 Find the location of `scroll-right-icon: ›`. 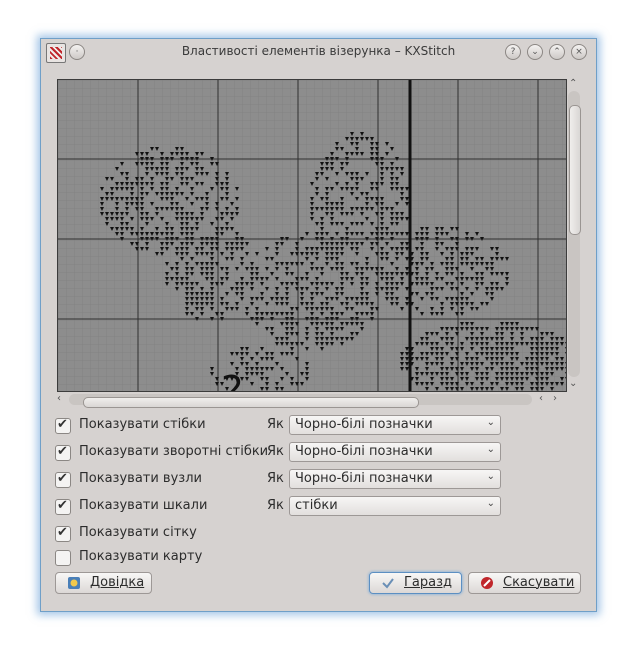

scroll-right-icon: › is located at coordinates (555, 399).